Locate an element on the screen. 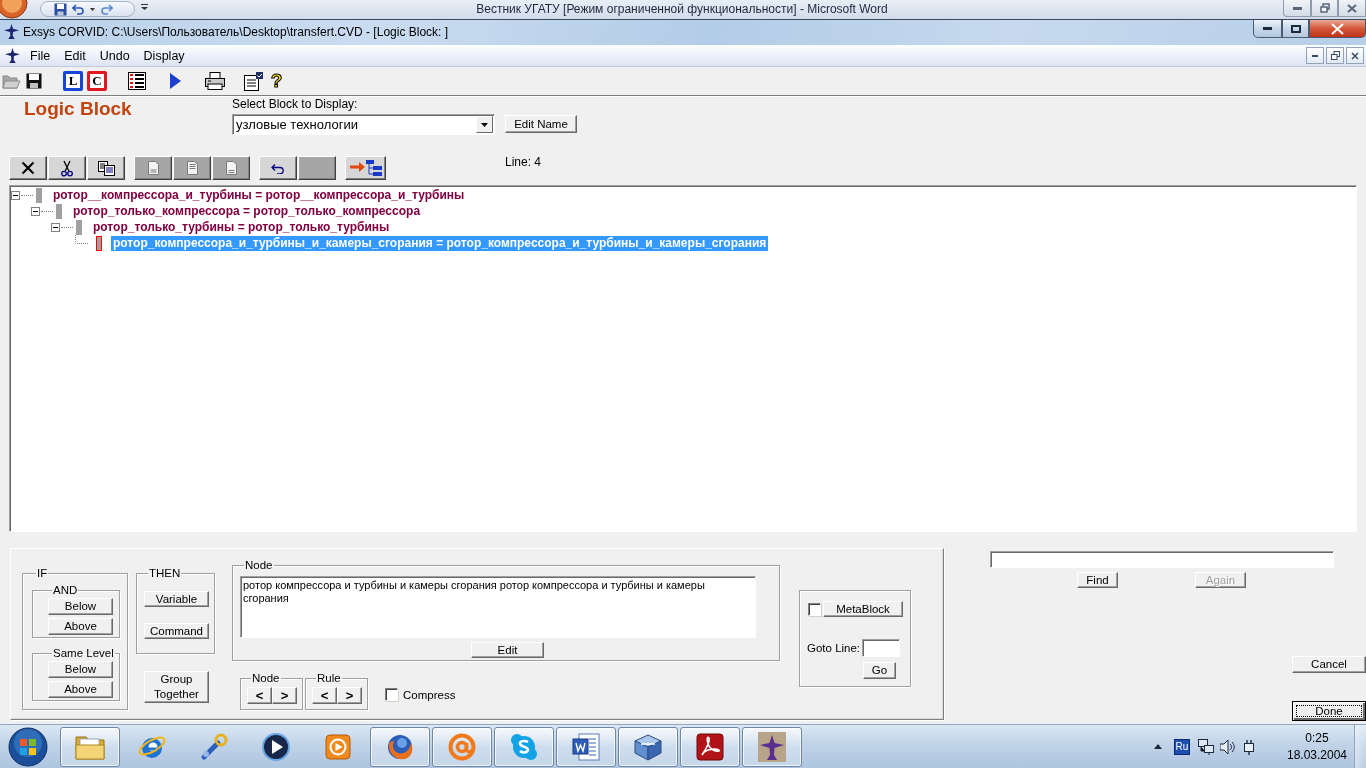 The image size is (1366, 768). menu-item: File is located at coordinates (40, 55).